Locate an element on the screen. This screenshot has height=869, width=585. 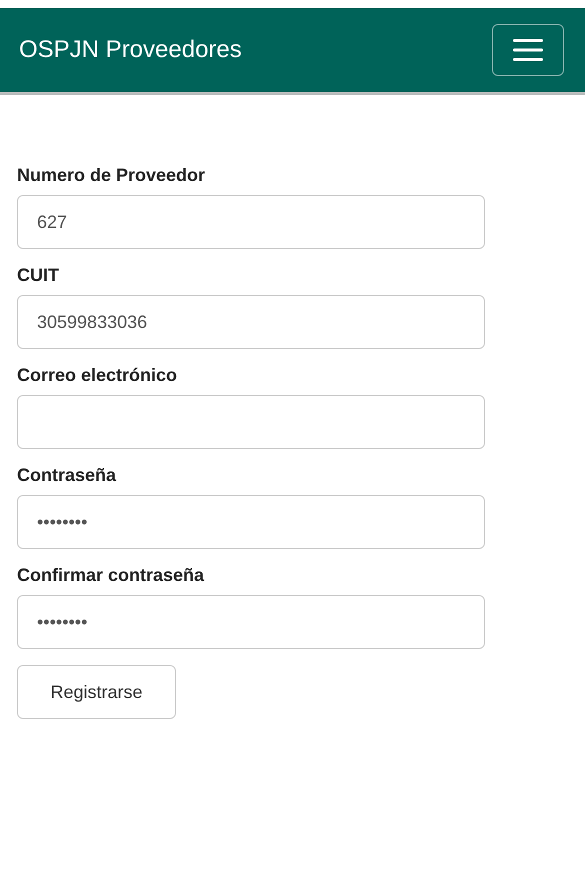
register-button: Registrarse is located at coordinates (96, 692).